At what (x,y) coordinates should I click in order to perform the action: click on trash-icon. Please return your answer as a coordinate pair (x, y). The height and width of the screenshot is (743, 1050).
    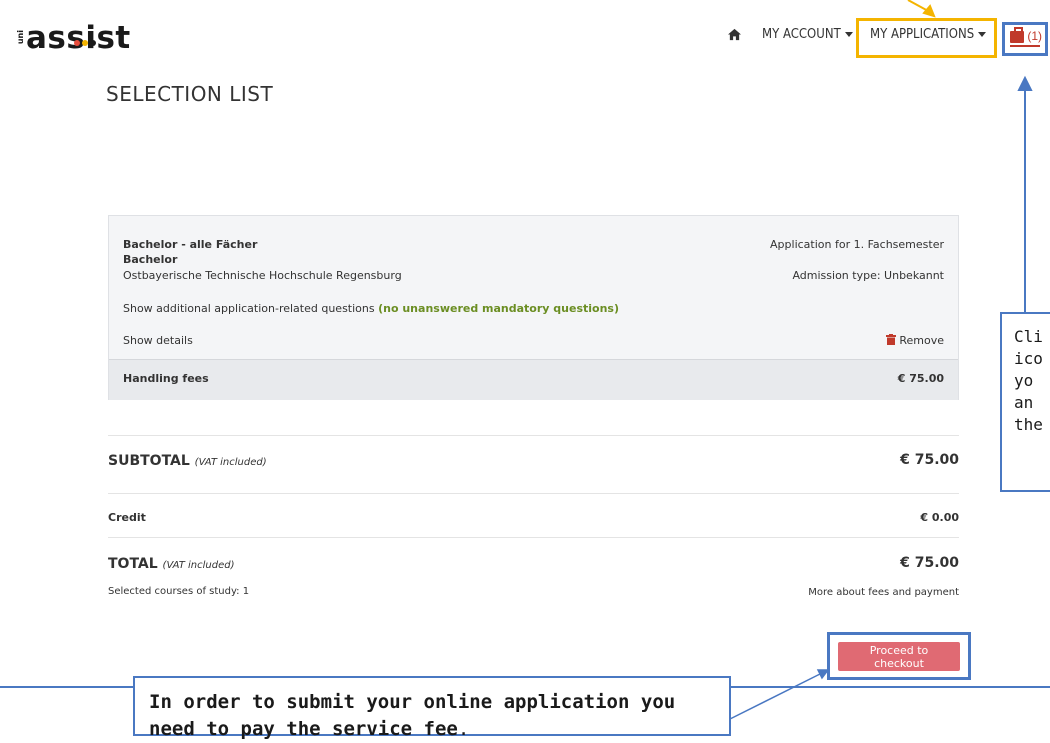
    Looking at the image, I should click on (890, 339).